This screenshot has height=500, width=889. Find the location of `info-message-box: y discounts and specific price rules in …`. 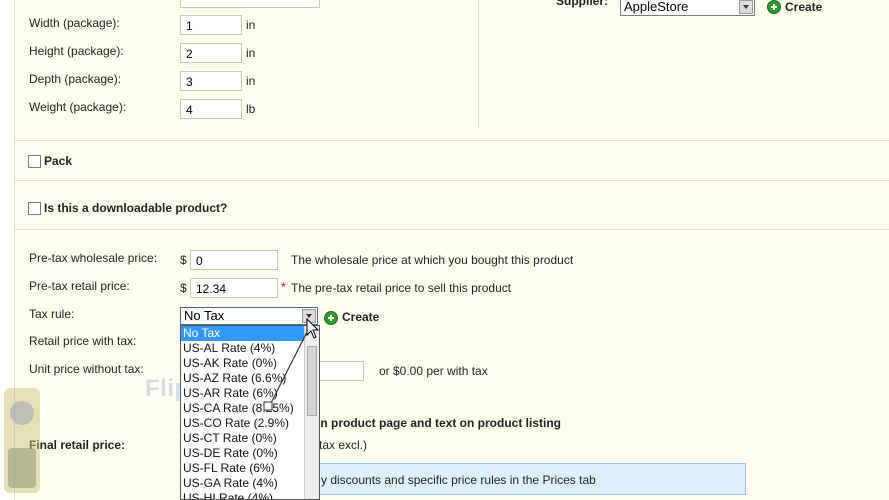

info-message-box: y discounts and specific price rules in … is located at coordinates (529, 479).